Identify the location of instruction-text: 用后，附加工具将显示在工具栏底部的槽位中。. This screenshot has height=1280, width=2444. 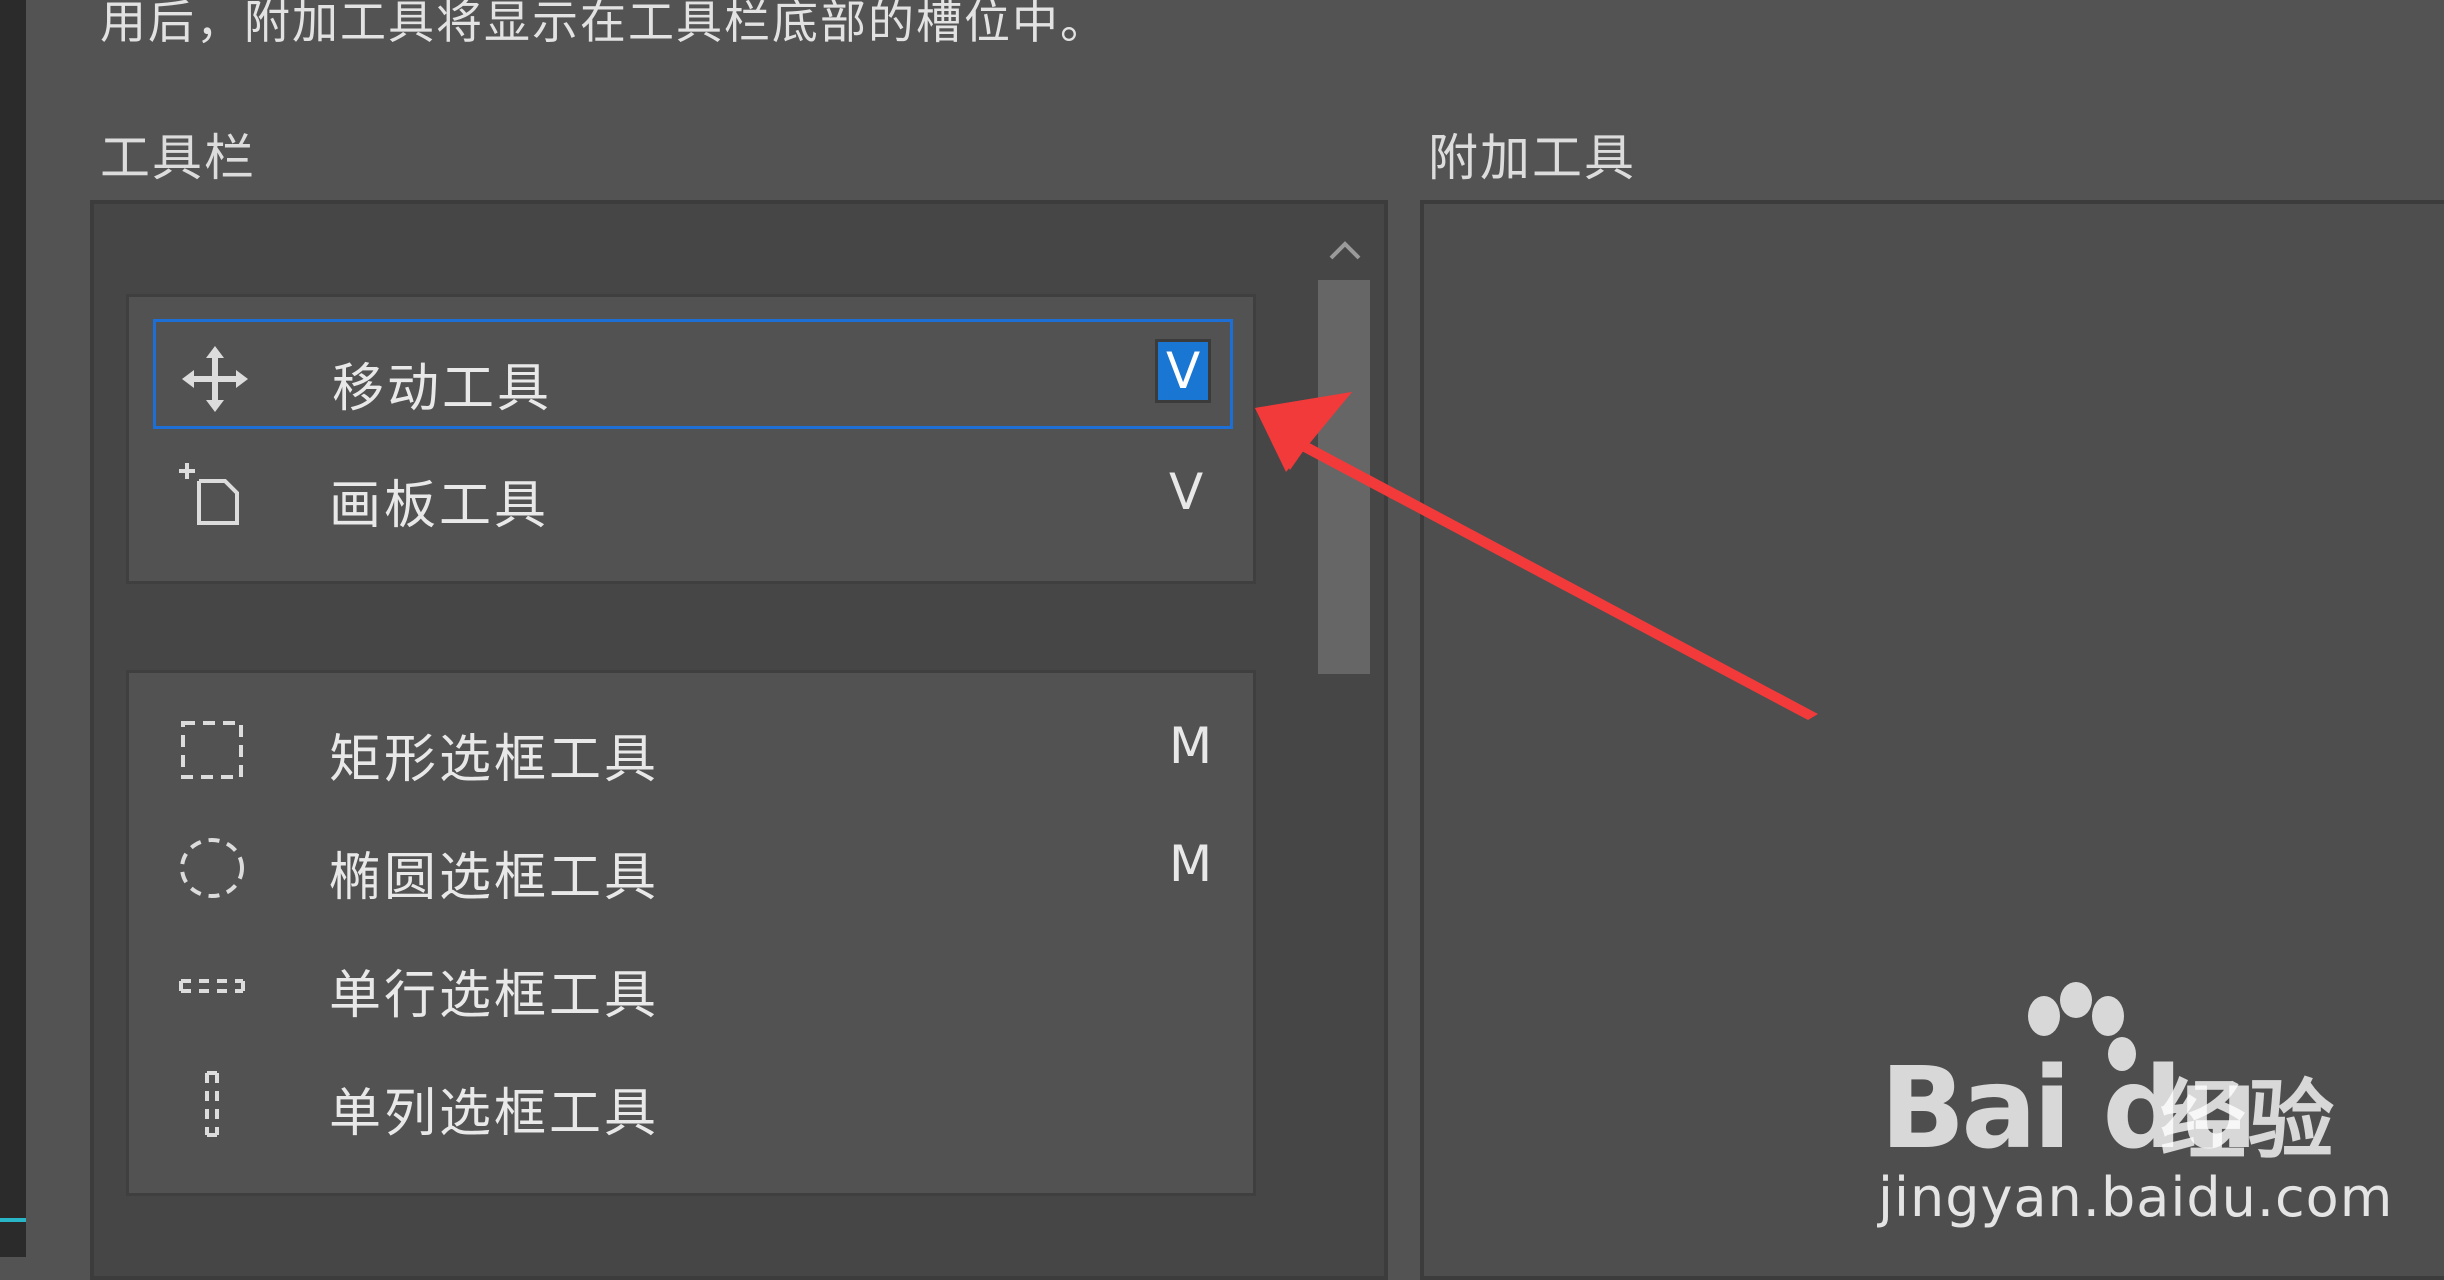
(604, 24).